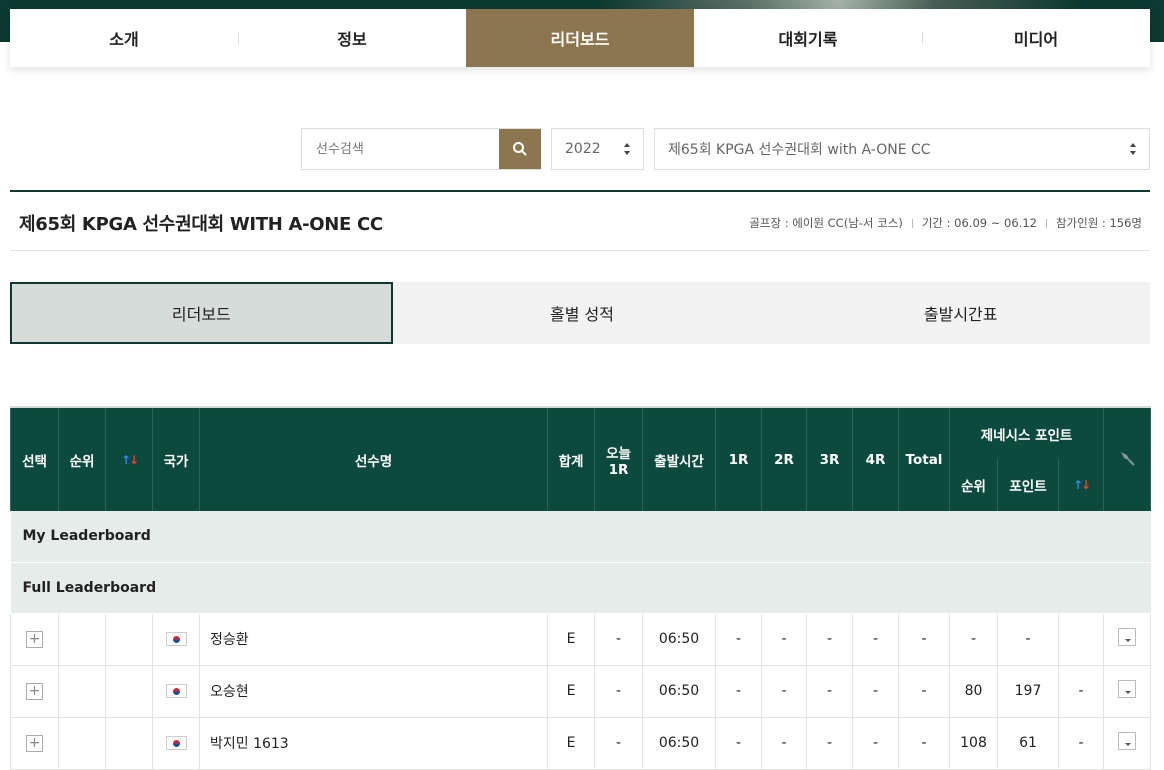 The image size is (1164, 770). I want to click on pin-icon, so click(1128, 458).